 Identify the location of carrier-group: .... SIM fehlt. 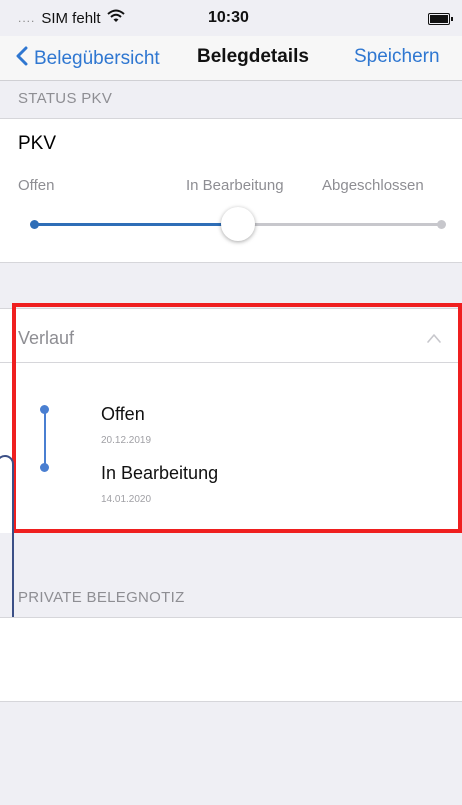
(71, 18).